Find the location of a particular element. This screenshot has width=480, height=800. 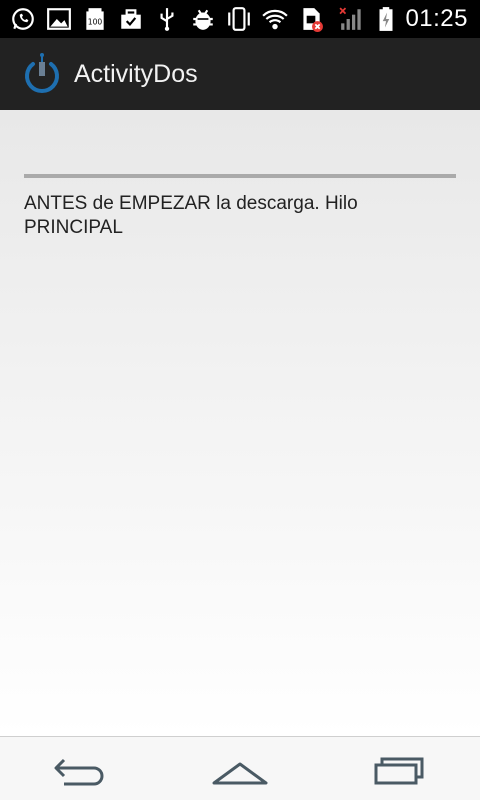

download-progress-bar is located at coordinates (240, 176).